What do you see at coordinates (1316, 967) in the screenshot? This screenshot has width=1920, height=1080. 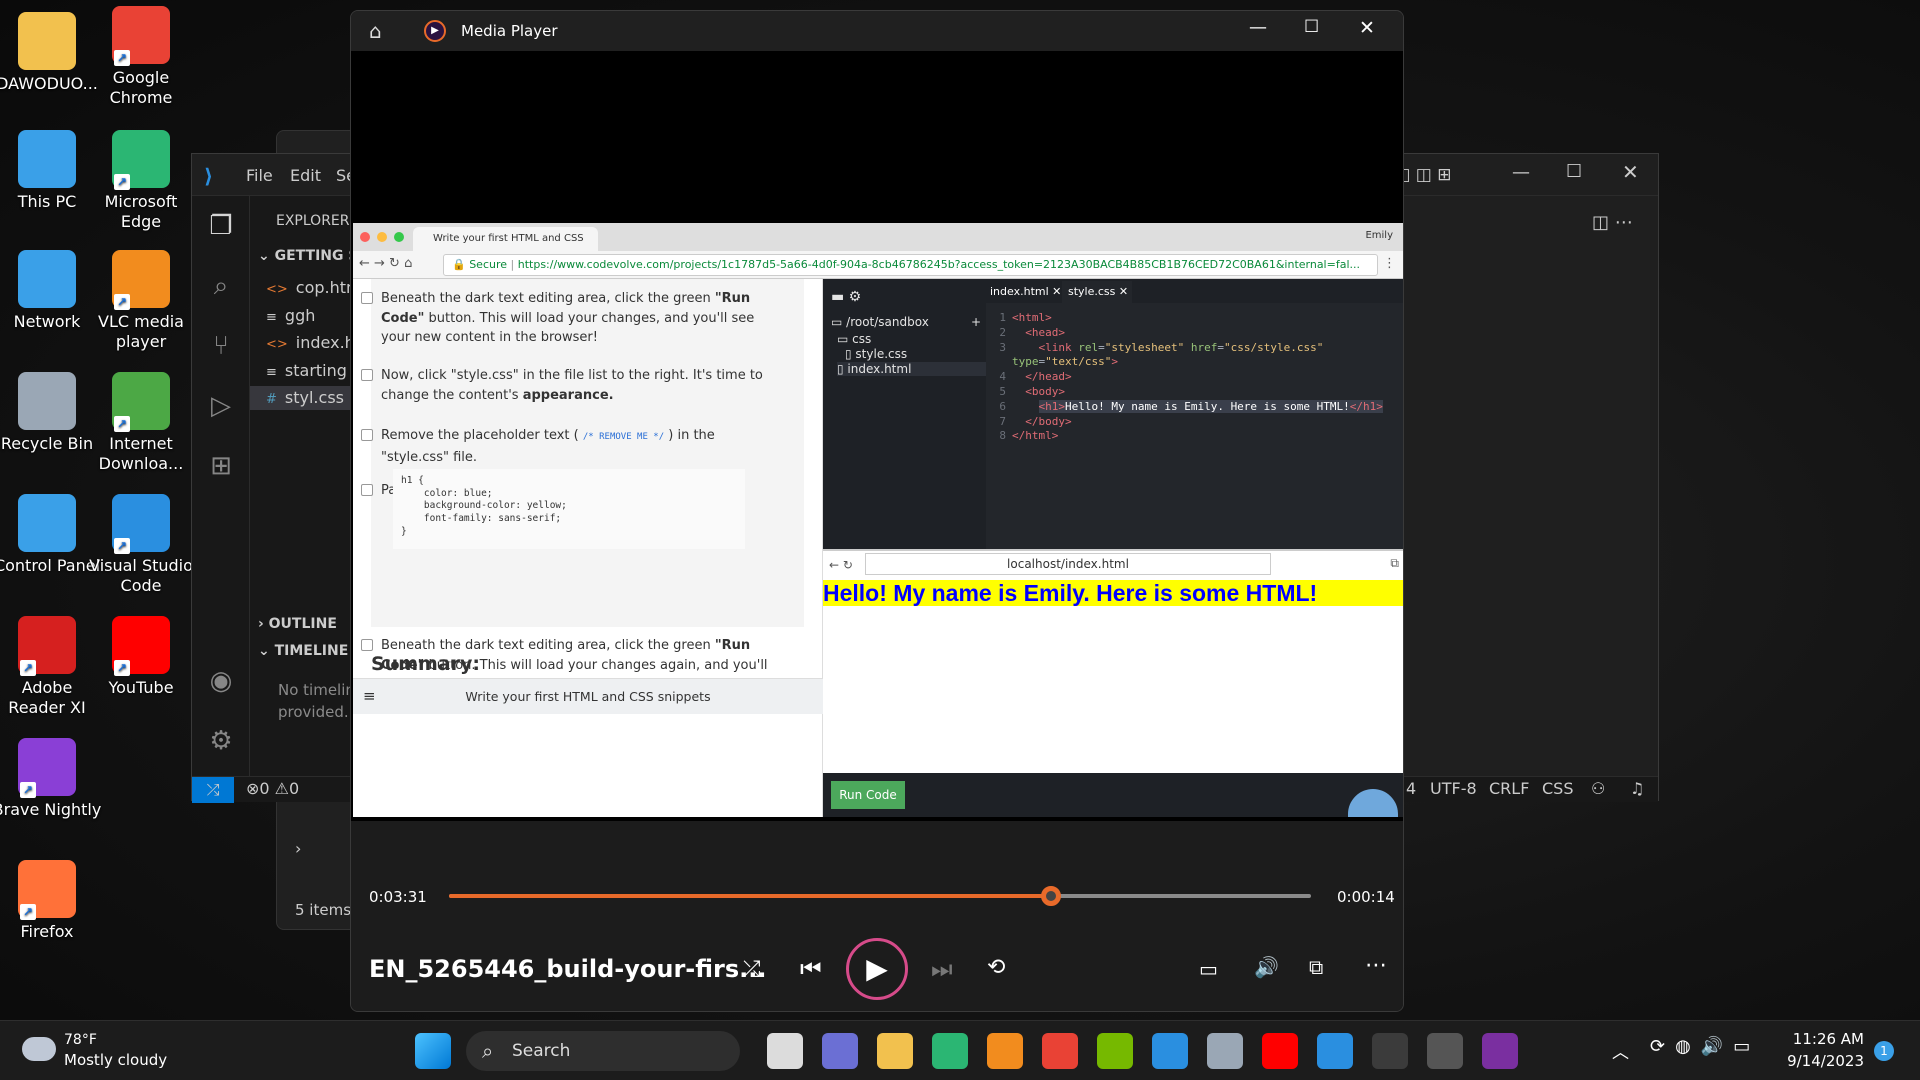 I see `miniplayer-icon: ⧉` at bounding box center [1316, 967].